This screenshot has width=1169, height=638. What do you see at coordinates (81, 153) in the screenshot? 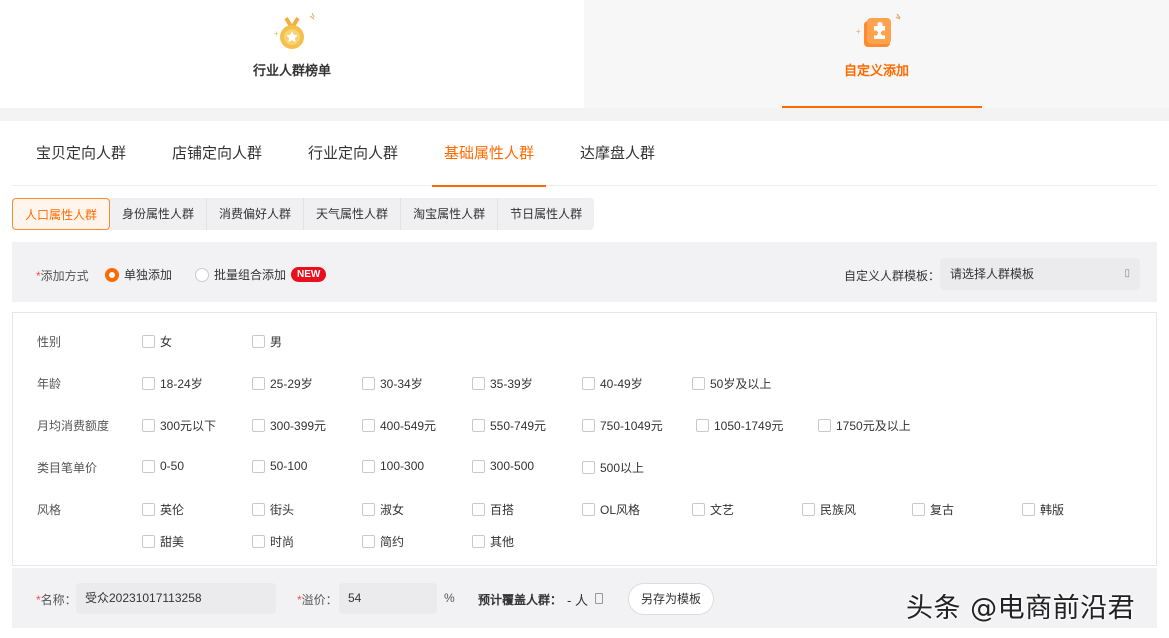
I see `tab-item-targeting: 宝贝定向人群` at bounding box center [81, 153].